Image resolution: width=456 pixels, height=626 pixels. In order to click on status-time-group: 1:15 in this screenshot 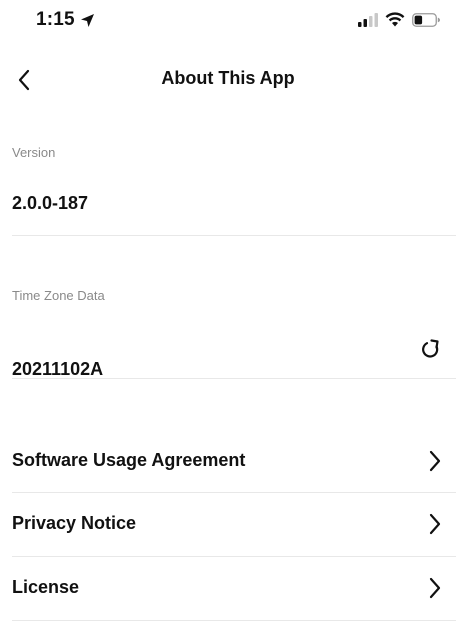, I will do `click(65, 20)`.